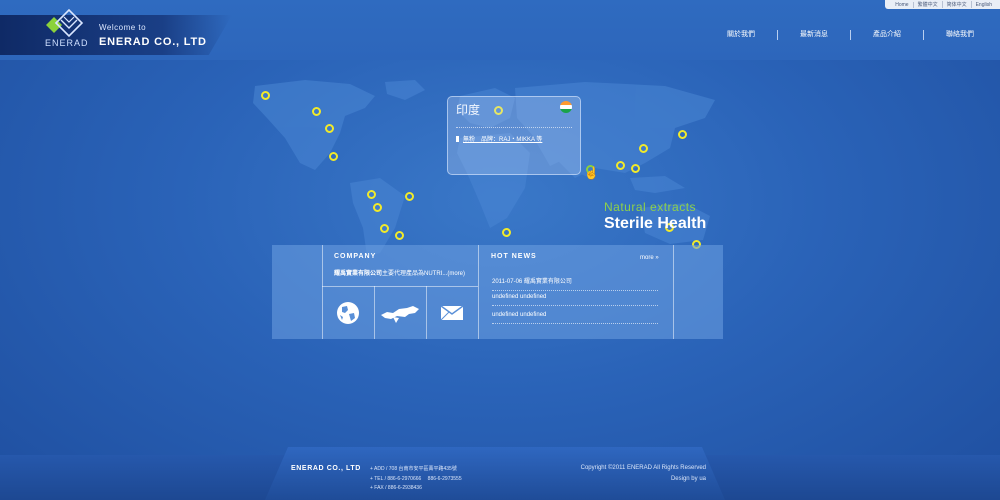 Image resolution: width=1000 pixels, height=500 pixels. I want to click on popup-divider, so click(514, 127).